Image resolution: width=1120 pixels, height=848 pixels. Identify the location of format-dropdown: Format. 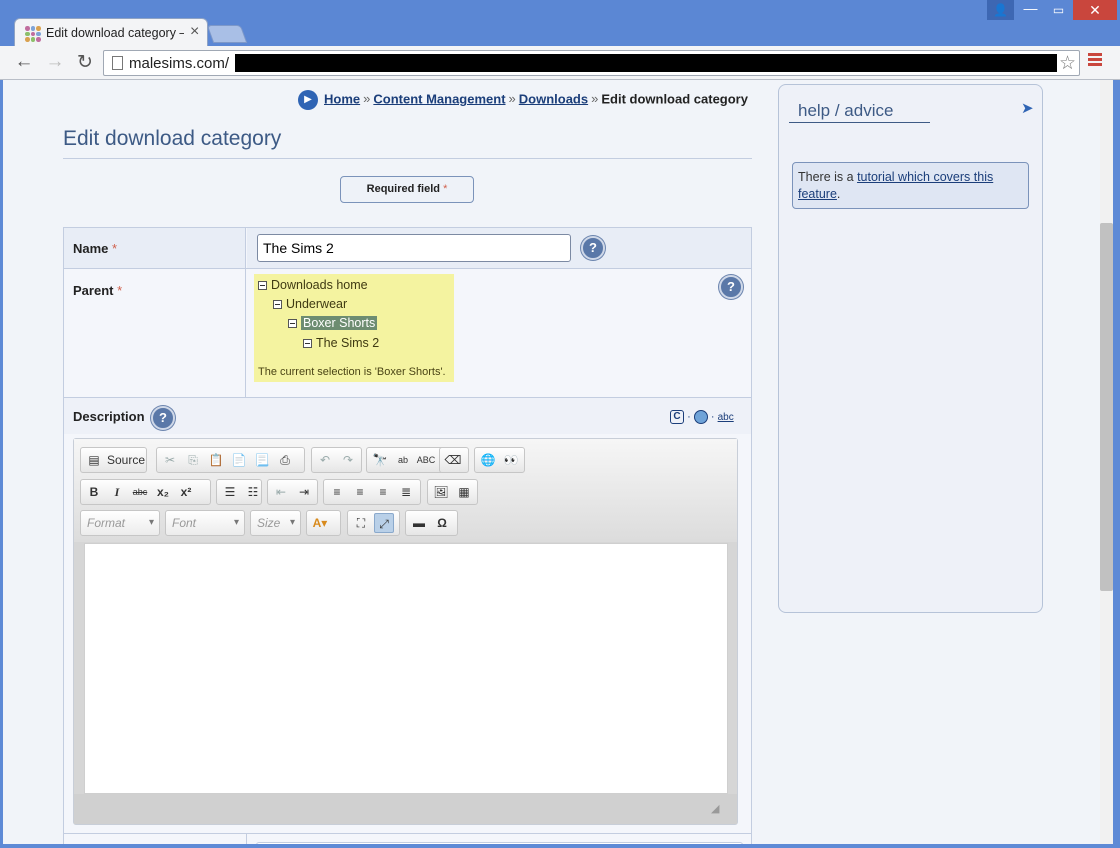
(120, 523).